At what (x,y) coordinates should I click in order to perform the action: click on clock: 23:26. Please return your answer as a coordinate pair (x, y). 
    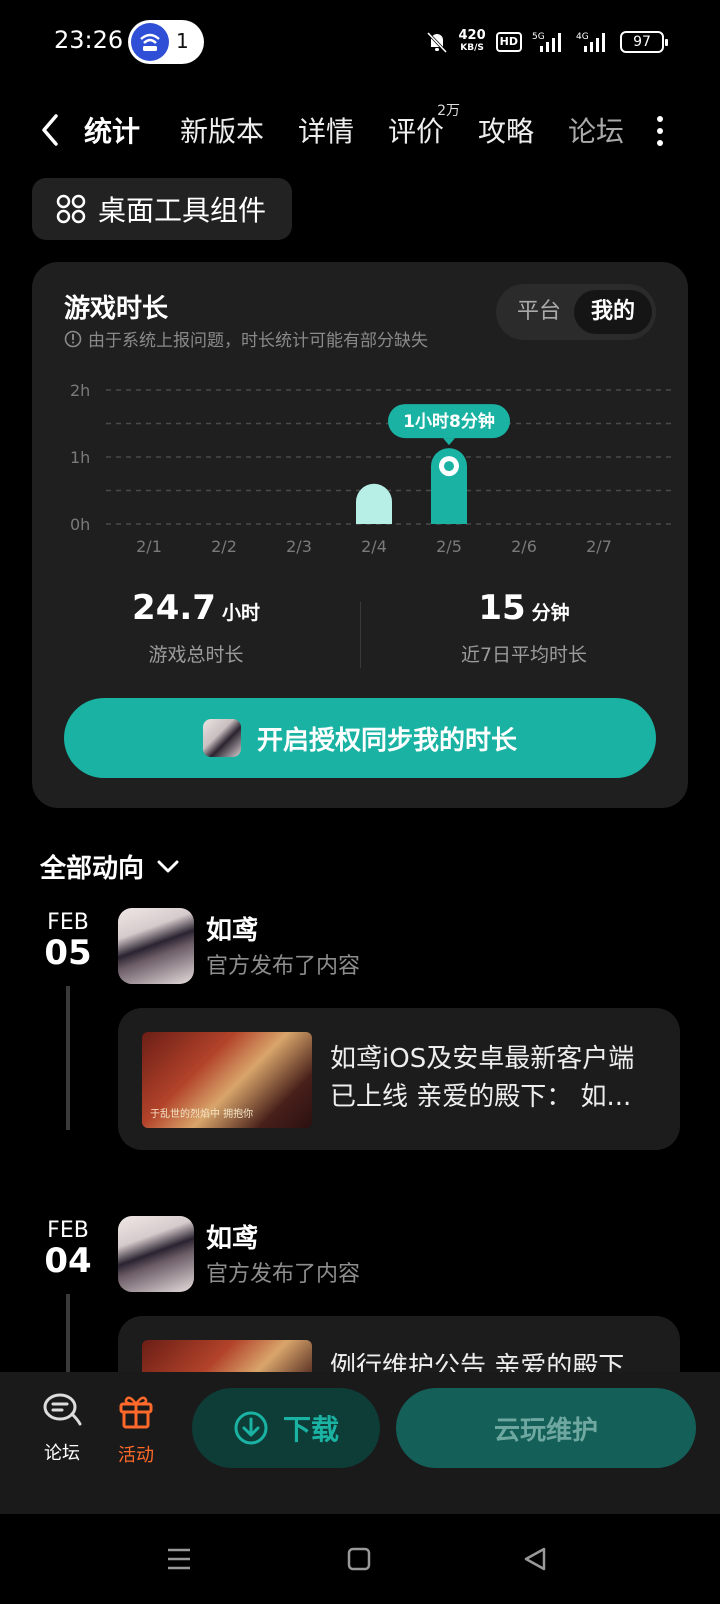
    Looking at the image, I should click on (89, 40).